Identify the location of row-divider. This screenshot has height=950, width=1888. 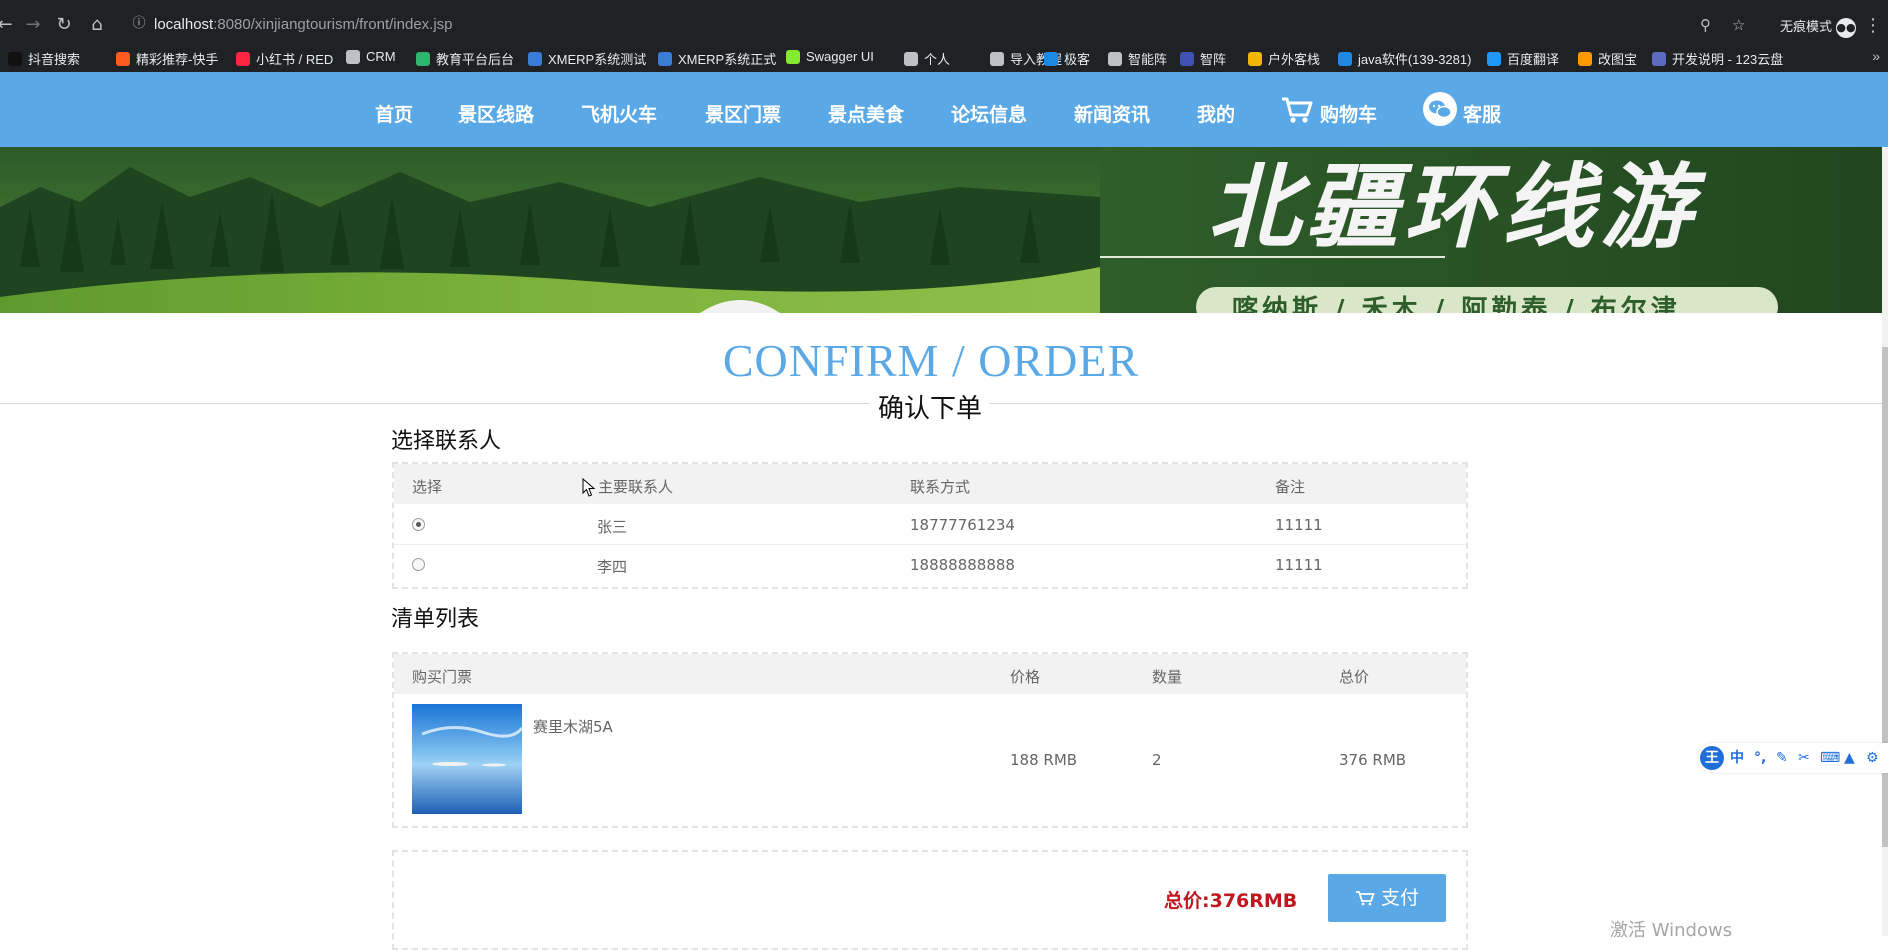
(930, 544).